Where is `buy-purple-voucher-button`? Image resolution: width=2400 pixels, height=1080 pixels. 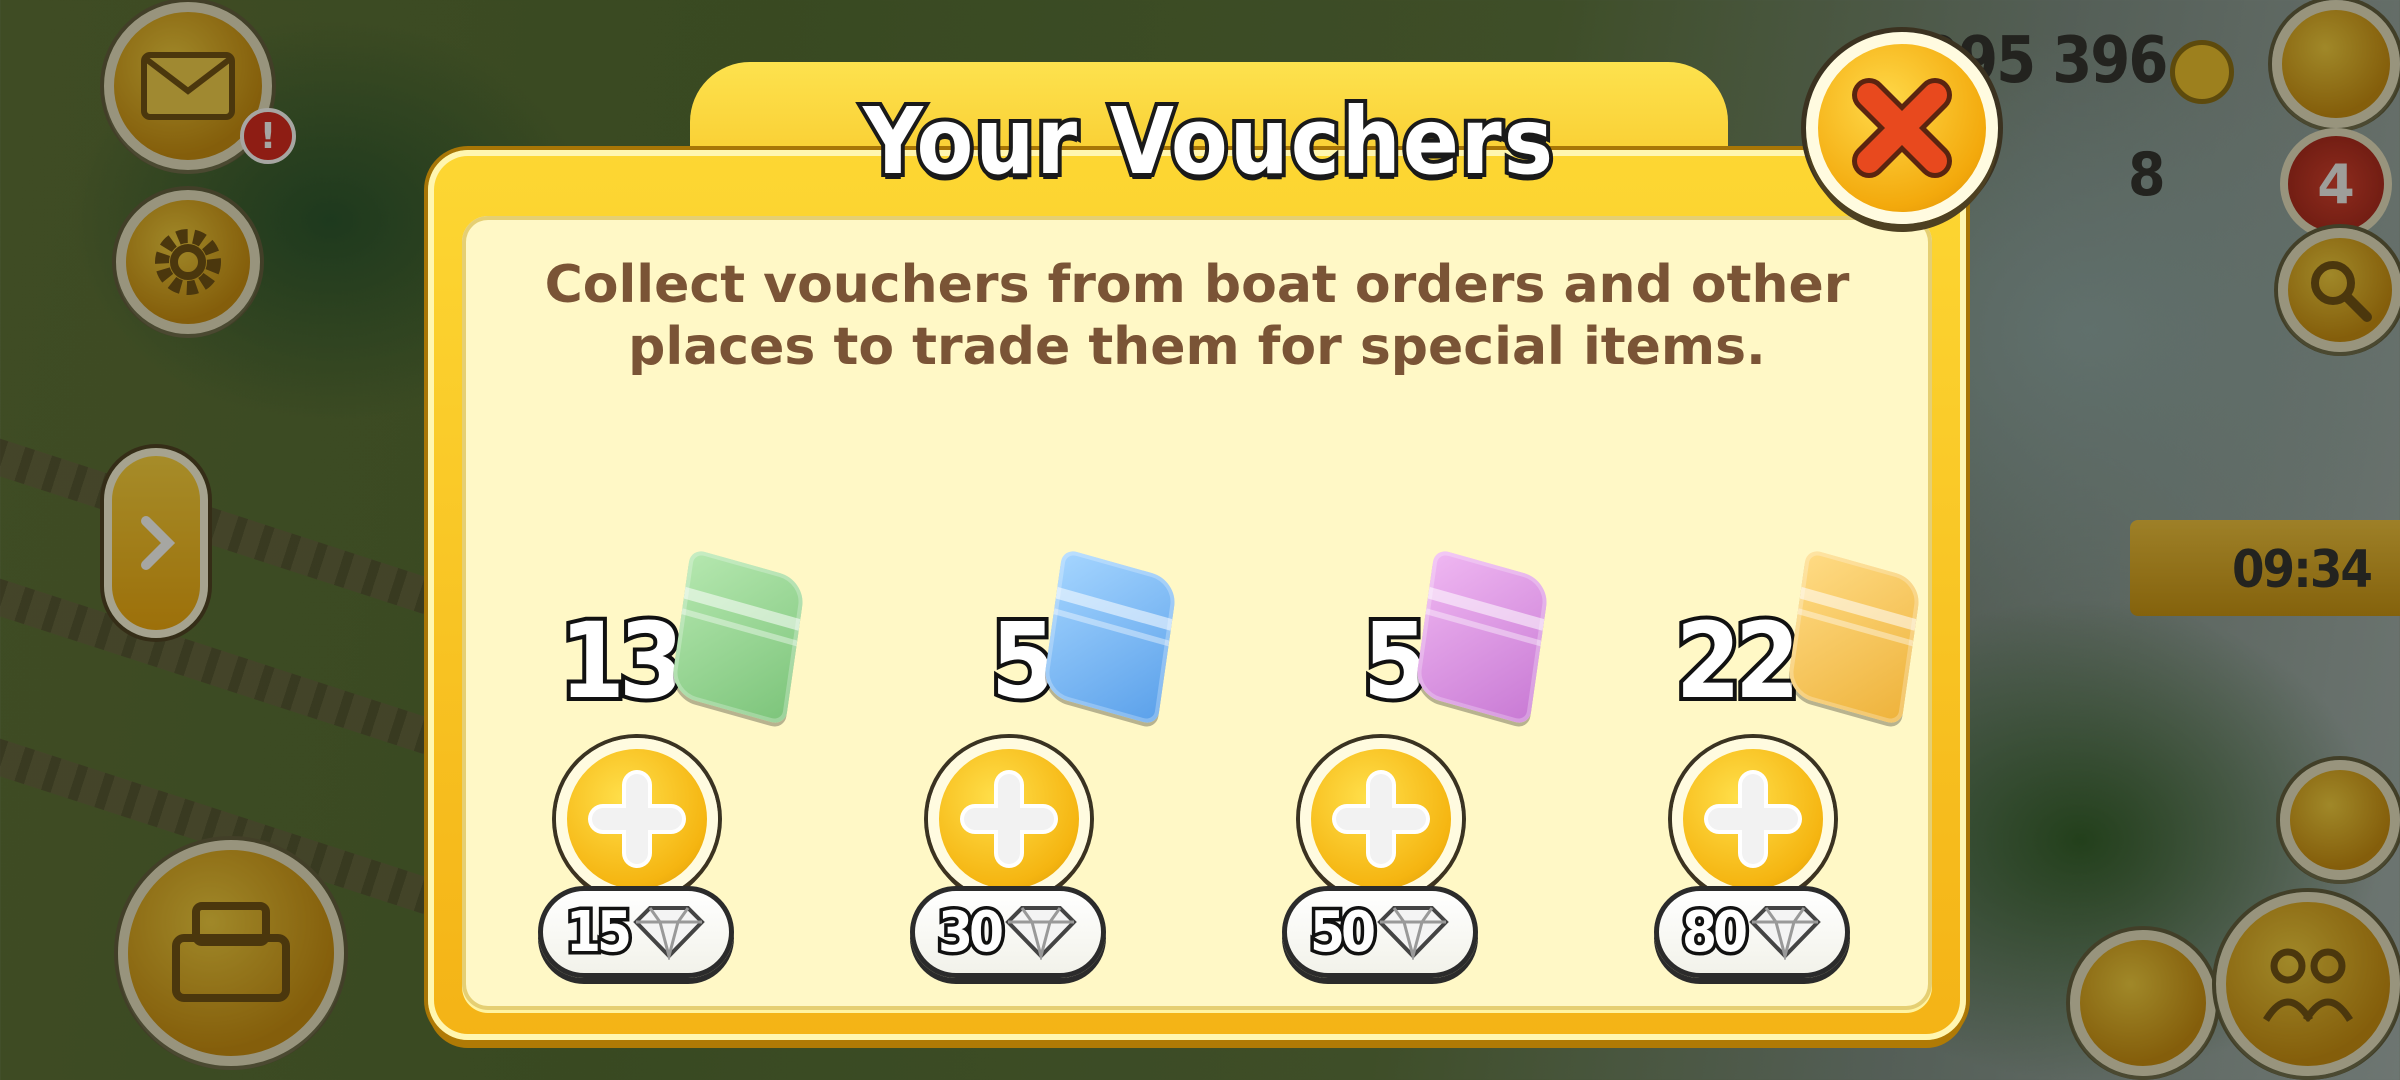
buy-purple-voucher-button is located at coordinates (1381, 819).